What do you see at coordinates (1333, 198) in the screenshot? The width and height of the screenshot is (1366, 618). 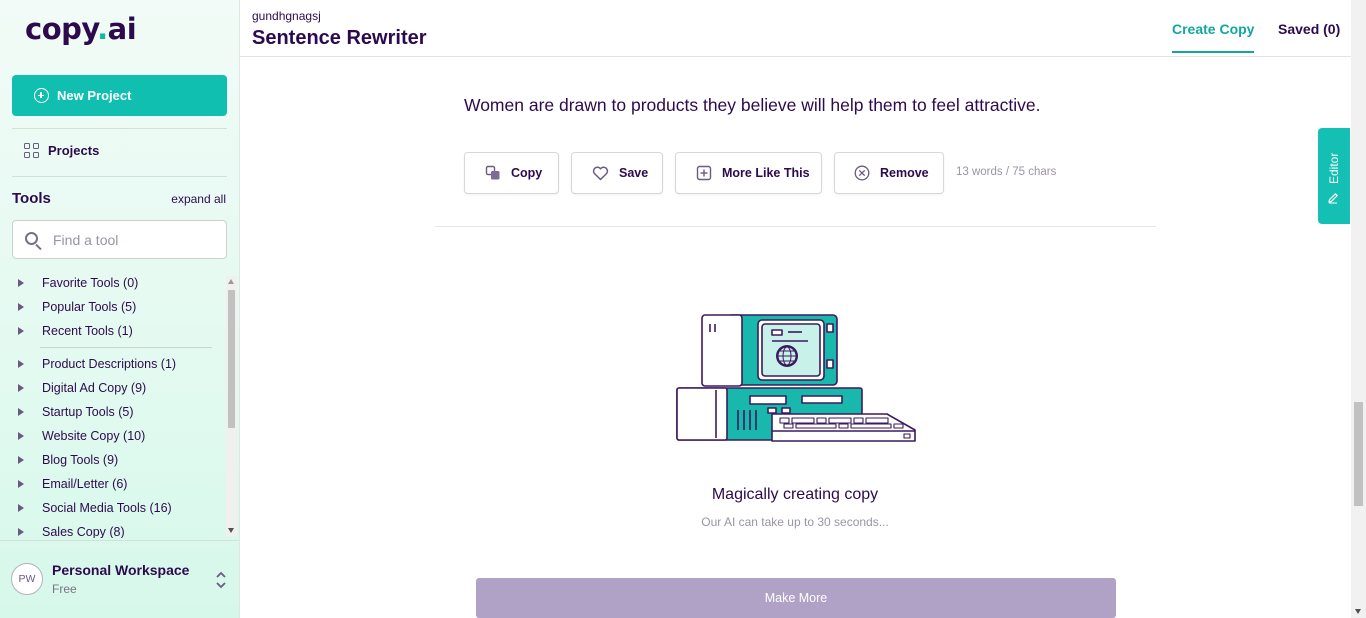 I see `pencil-icon` at bounding box center [1333, 198].